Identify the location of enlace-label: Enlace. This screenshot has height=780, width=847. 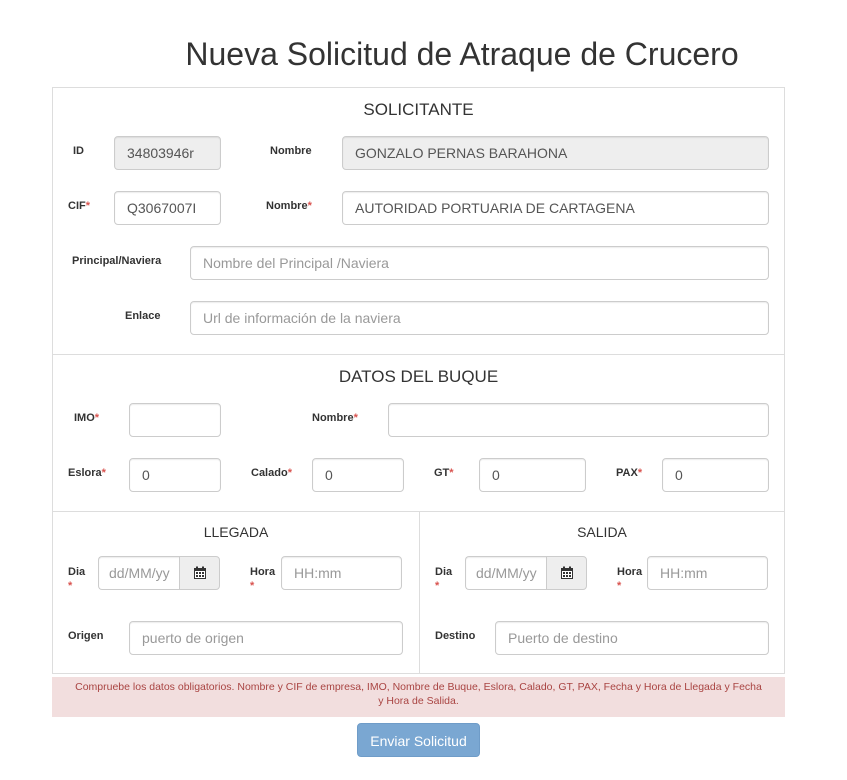
(143, 316).